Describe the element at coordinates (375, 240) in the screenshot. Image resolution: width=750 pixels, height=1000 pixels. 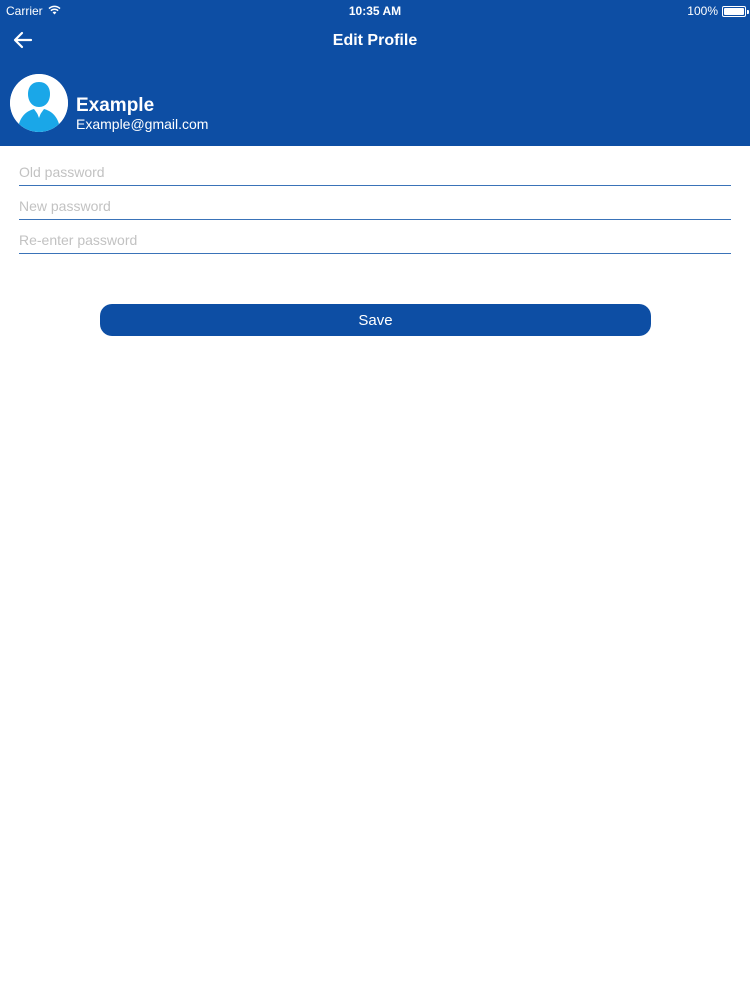
I see `confirm-password-input` at that location.